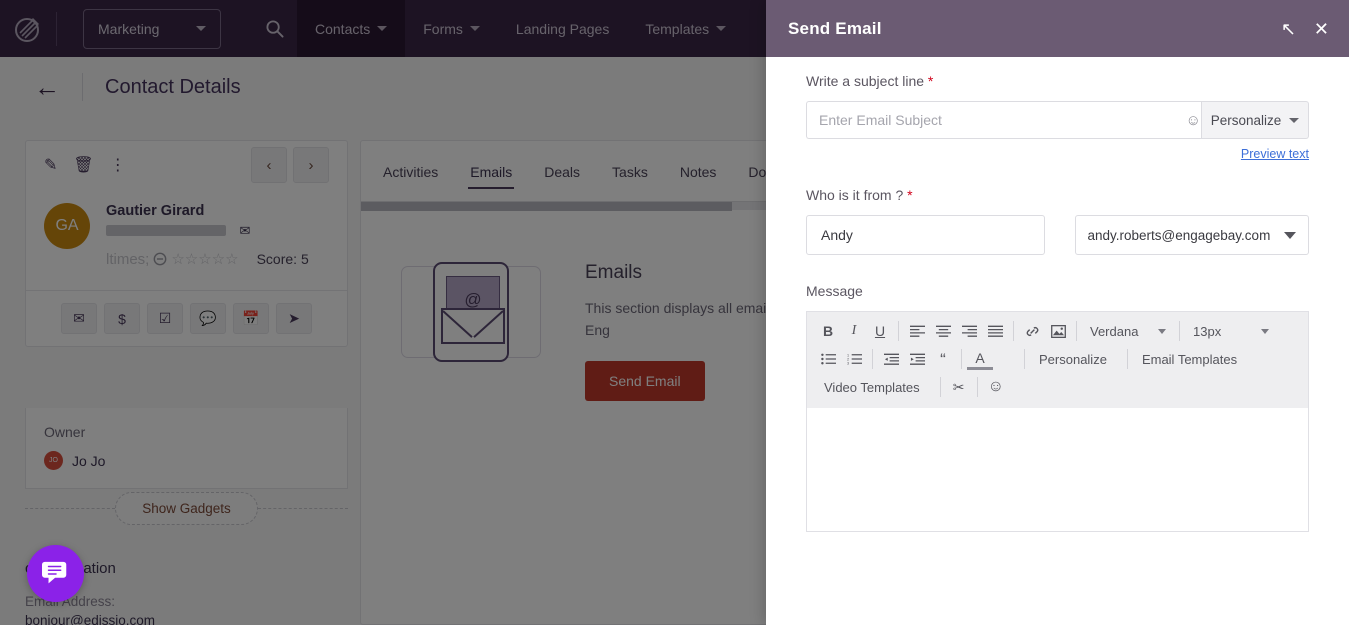 Image resolution: width=1349 pixels, height=625 pixels. Describe the element at coordinates (865, 81) in the screenshot. I see `subject-label-text: Write a subject line` at that location.